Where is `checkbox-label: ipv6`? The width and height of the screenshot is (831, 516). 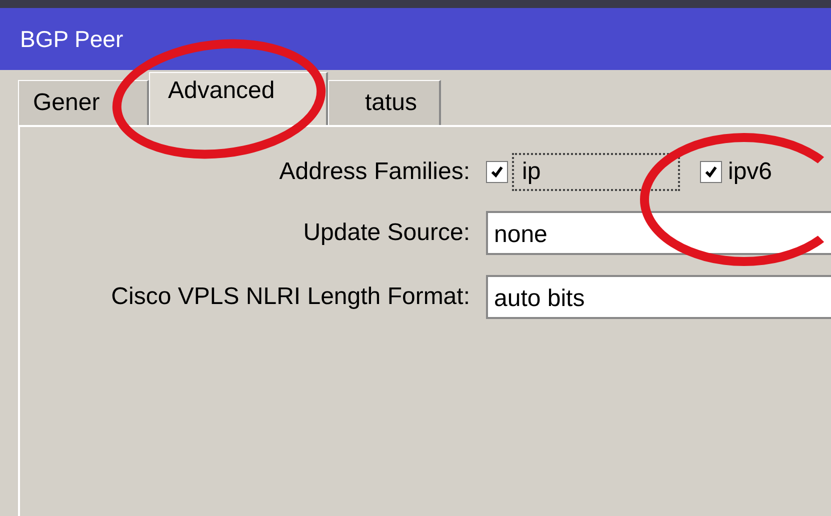
checkbox-label: ipv6 is located at coordinates (750, 172).